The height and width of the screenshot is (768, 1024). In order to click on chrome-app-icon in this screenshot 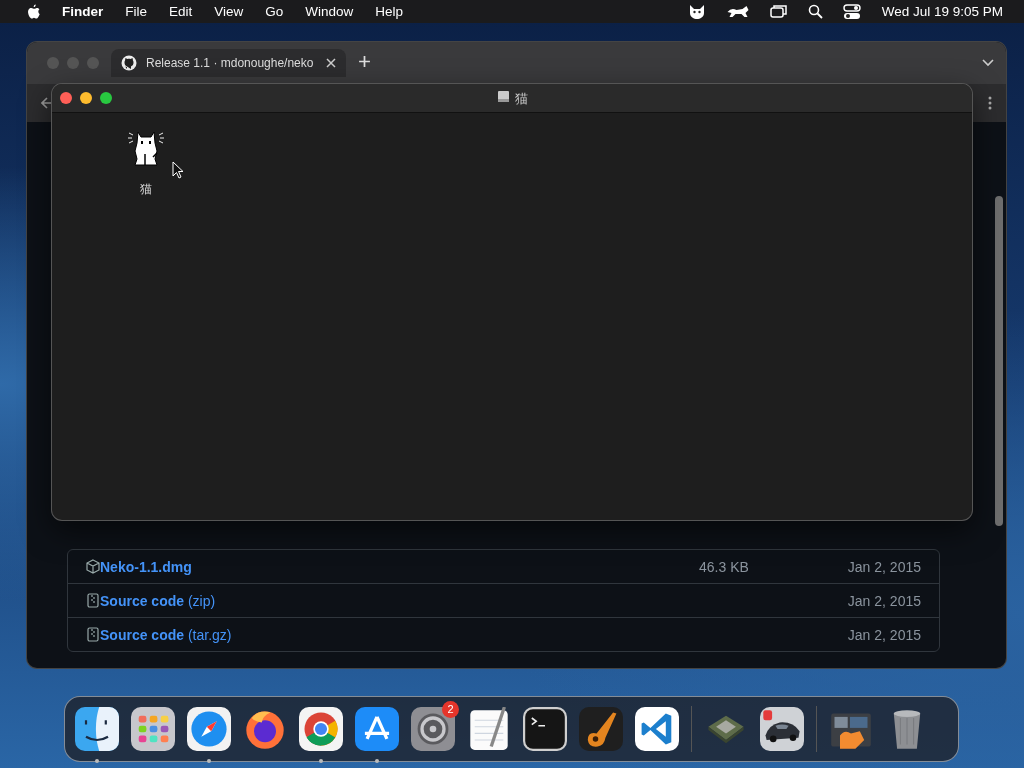, I will do `click(321, 729)`.